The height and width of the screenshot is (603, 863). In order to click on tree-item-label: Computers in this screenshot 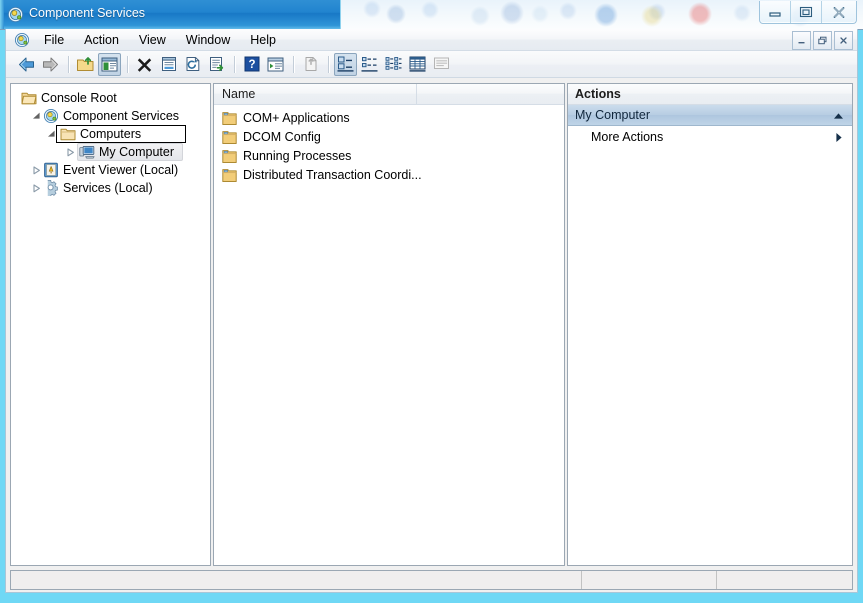, I will do `click(111, 134)`.